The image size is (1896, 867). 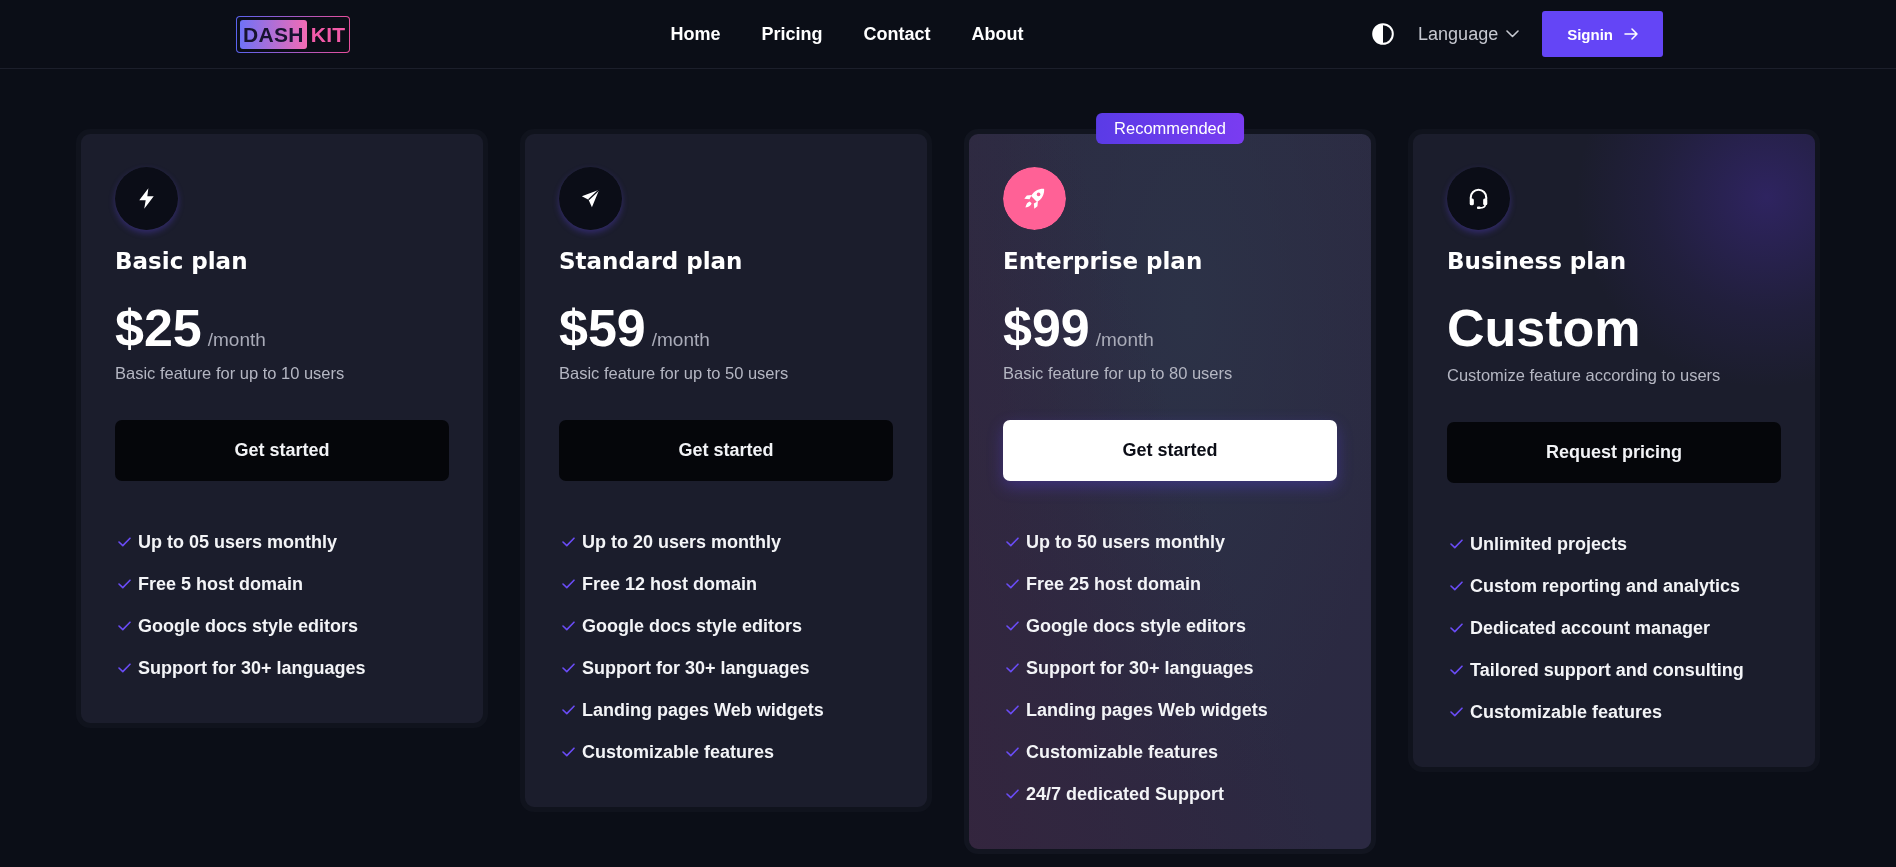 What do you see at coordinates (230, 373) in the screenshot?
I see `plan-description: Basic feature for up to 10 users` at bounding box center [230, 373].